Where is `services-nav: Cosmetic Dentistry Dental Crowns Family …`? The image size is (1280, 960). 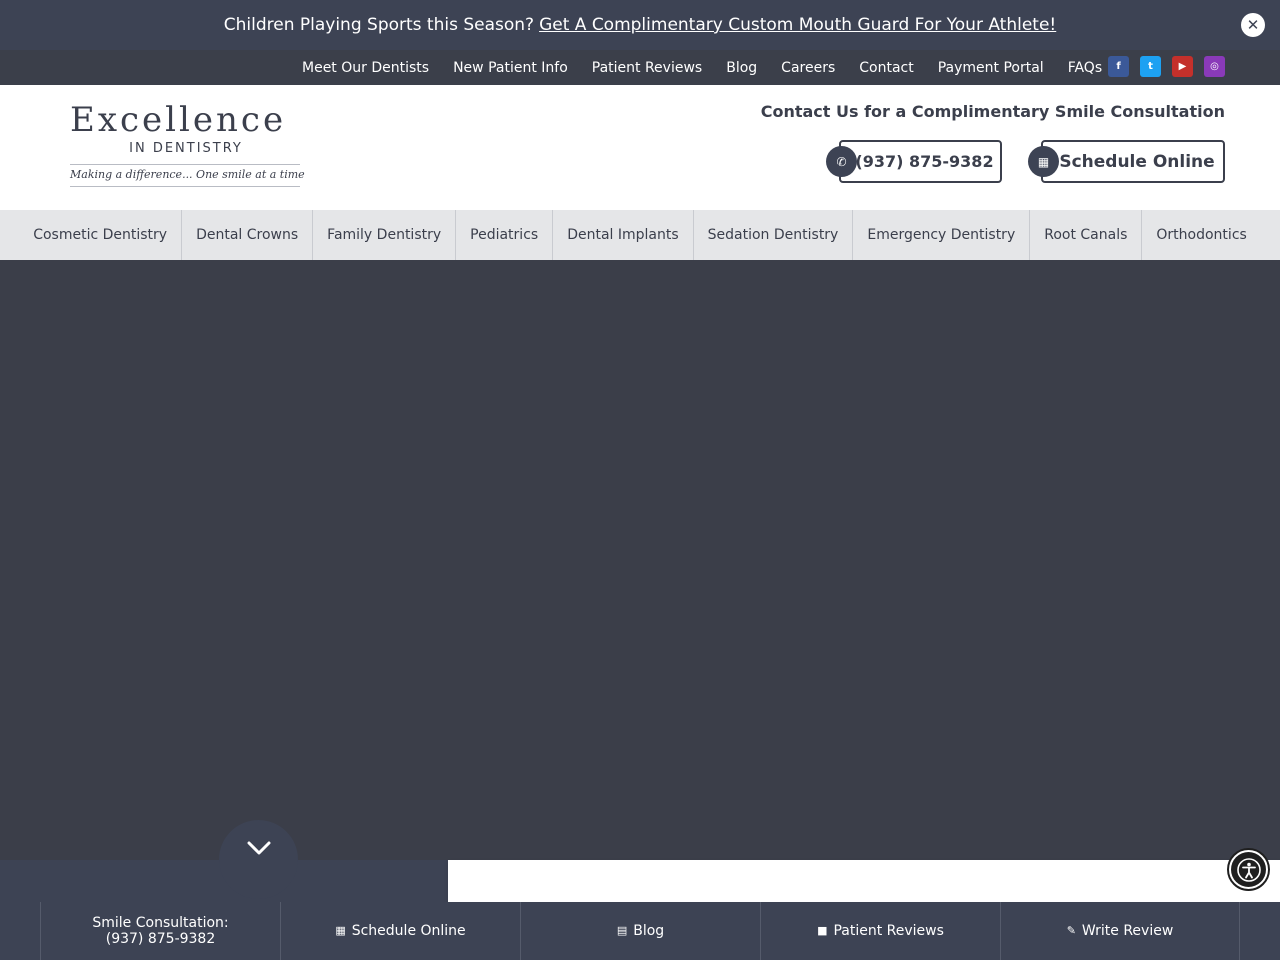 services-nav: Cosmetic Dentistry Dental Crowns Family … is located at coordinates (640, 235).